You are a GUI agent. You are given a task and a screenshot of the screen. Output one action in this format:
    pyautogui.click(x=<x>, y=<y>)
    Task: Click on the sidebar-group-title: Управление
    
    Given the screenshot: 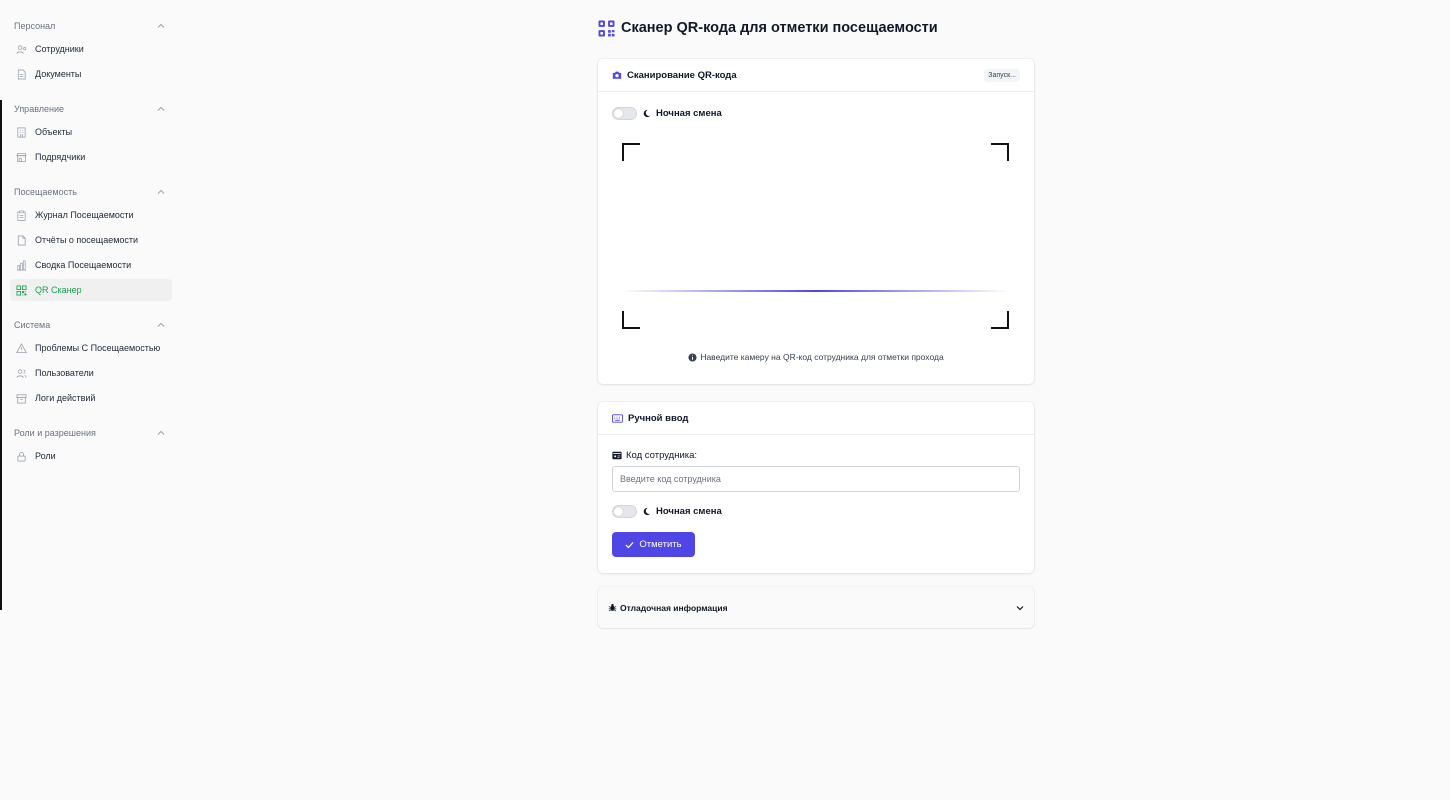 What is the action you would take?
    pyautogui.click(x=39, y=109)
    